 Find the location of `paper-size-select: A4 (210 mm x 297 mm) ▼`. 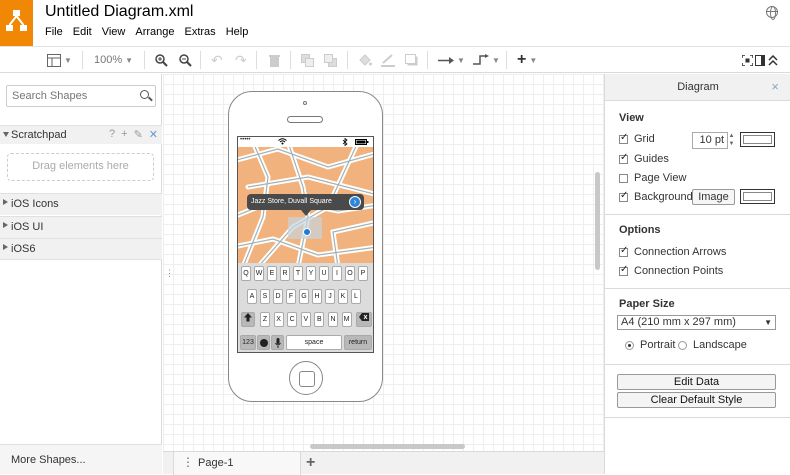

paper-size-select: A4 (210 mm x 297 mm) ▼ is located at coordinates (696, 322).